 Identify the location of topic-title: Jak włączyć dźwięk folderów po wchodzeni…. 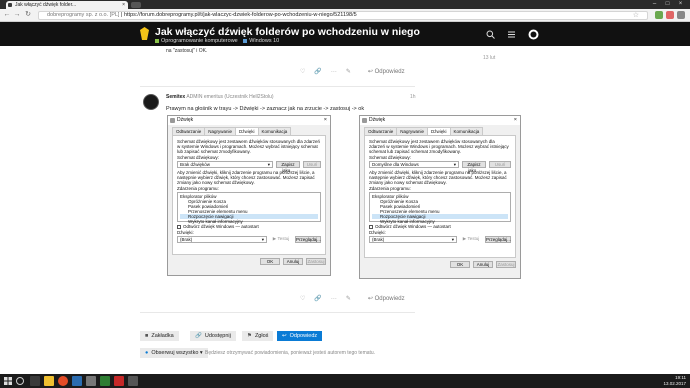
(287, 32).